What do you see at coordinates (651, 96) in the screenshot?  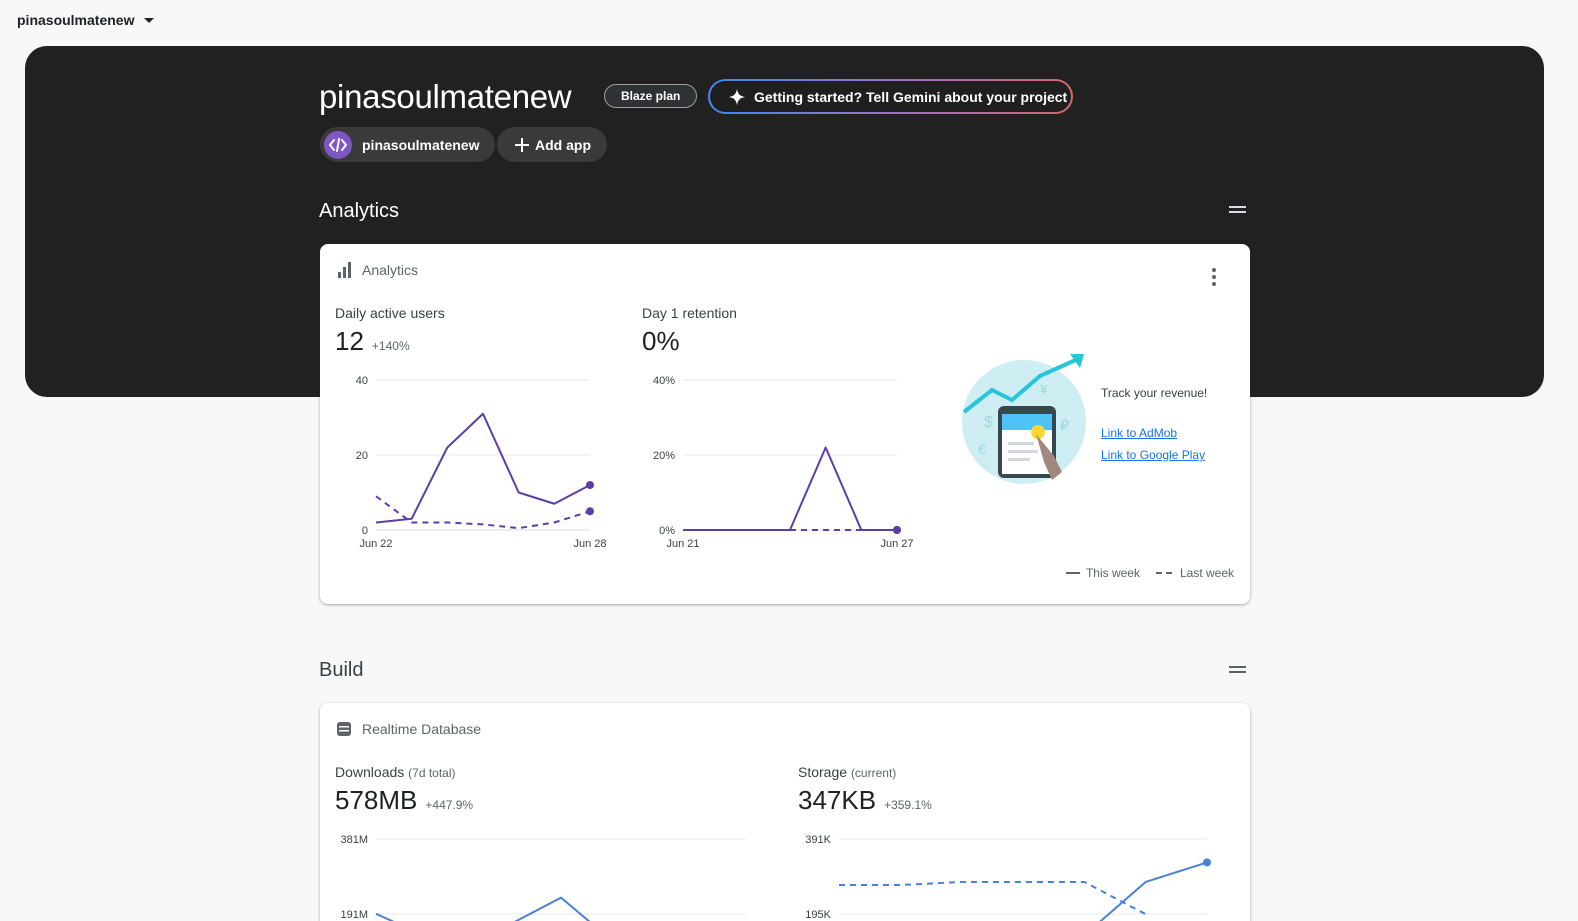 I see `plan-badge: Blaze plan` at bounding box center [651, 96].